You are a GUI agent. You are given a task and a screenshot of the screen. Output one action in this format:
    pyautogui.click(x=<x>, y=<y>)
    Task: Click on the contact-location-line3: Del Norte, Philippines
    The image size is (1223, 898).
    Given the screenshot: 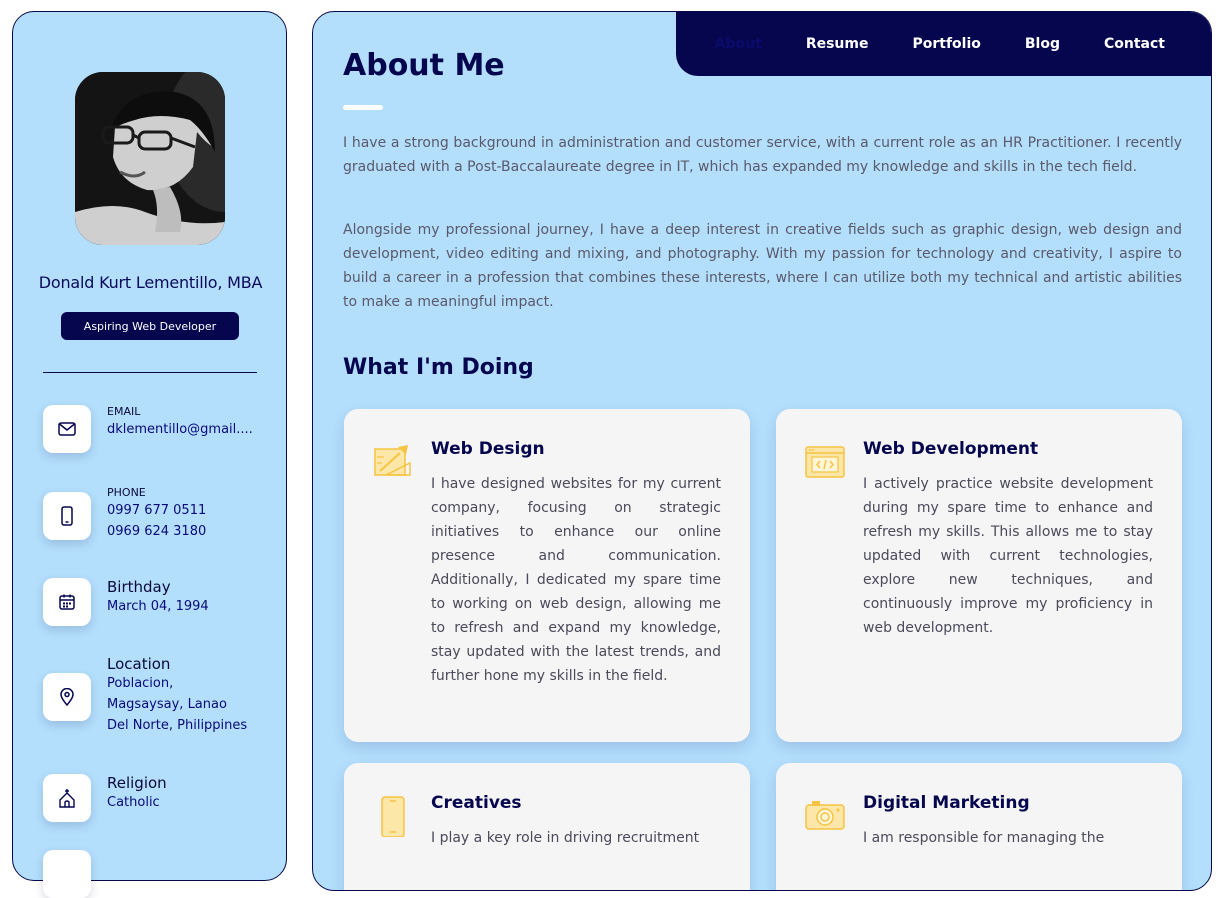 What is the action you would take?
    pyautogui.click(x=177, y=725)
    